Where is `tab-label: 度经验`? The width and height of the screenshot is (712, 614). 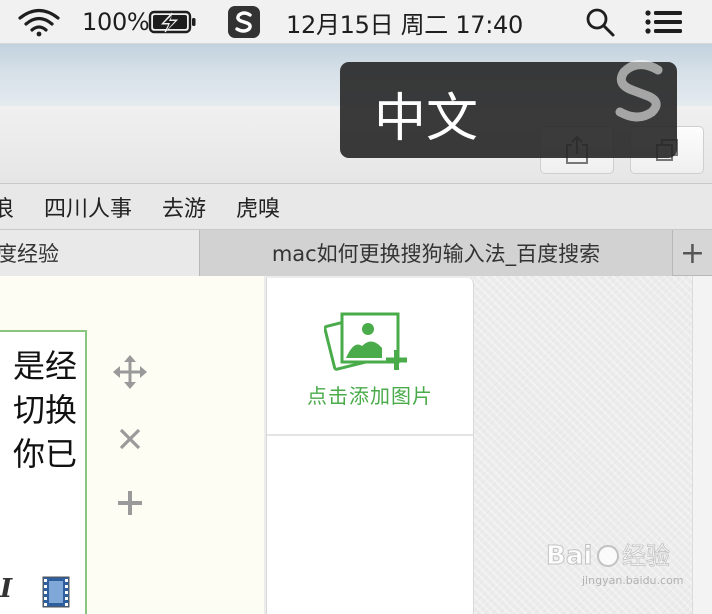
tab-label: 度经验 is located at coordinates (29, 254).